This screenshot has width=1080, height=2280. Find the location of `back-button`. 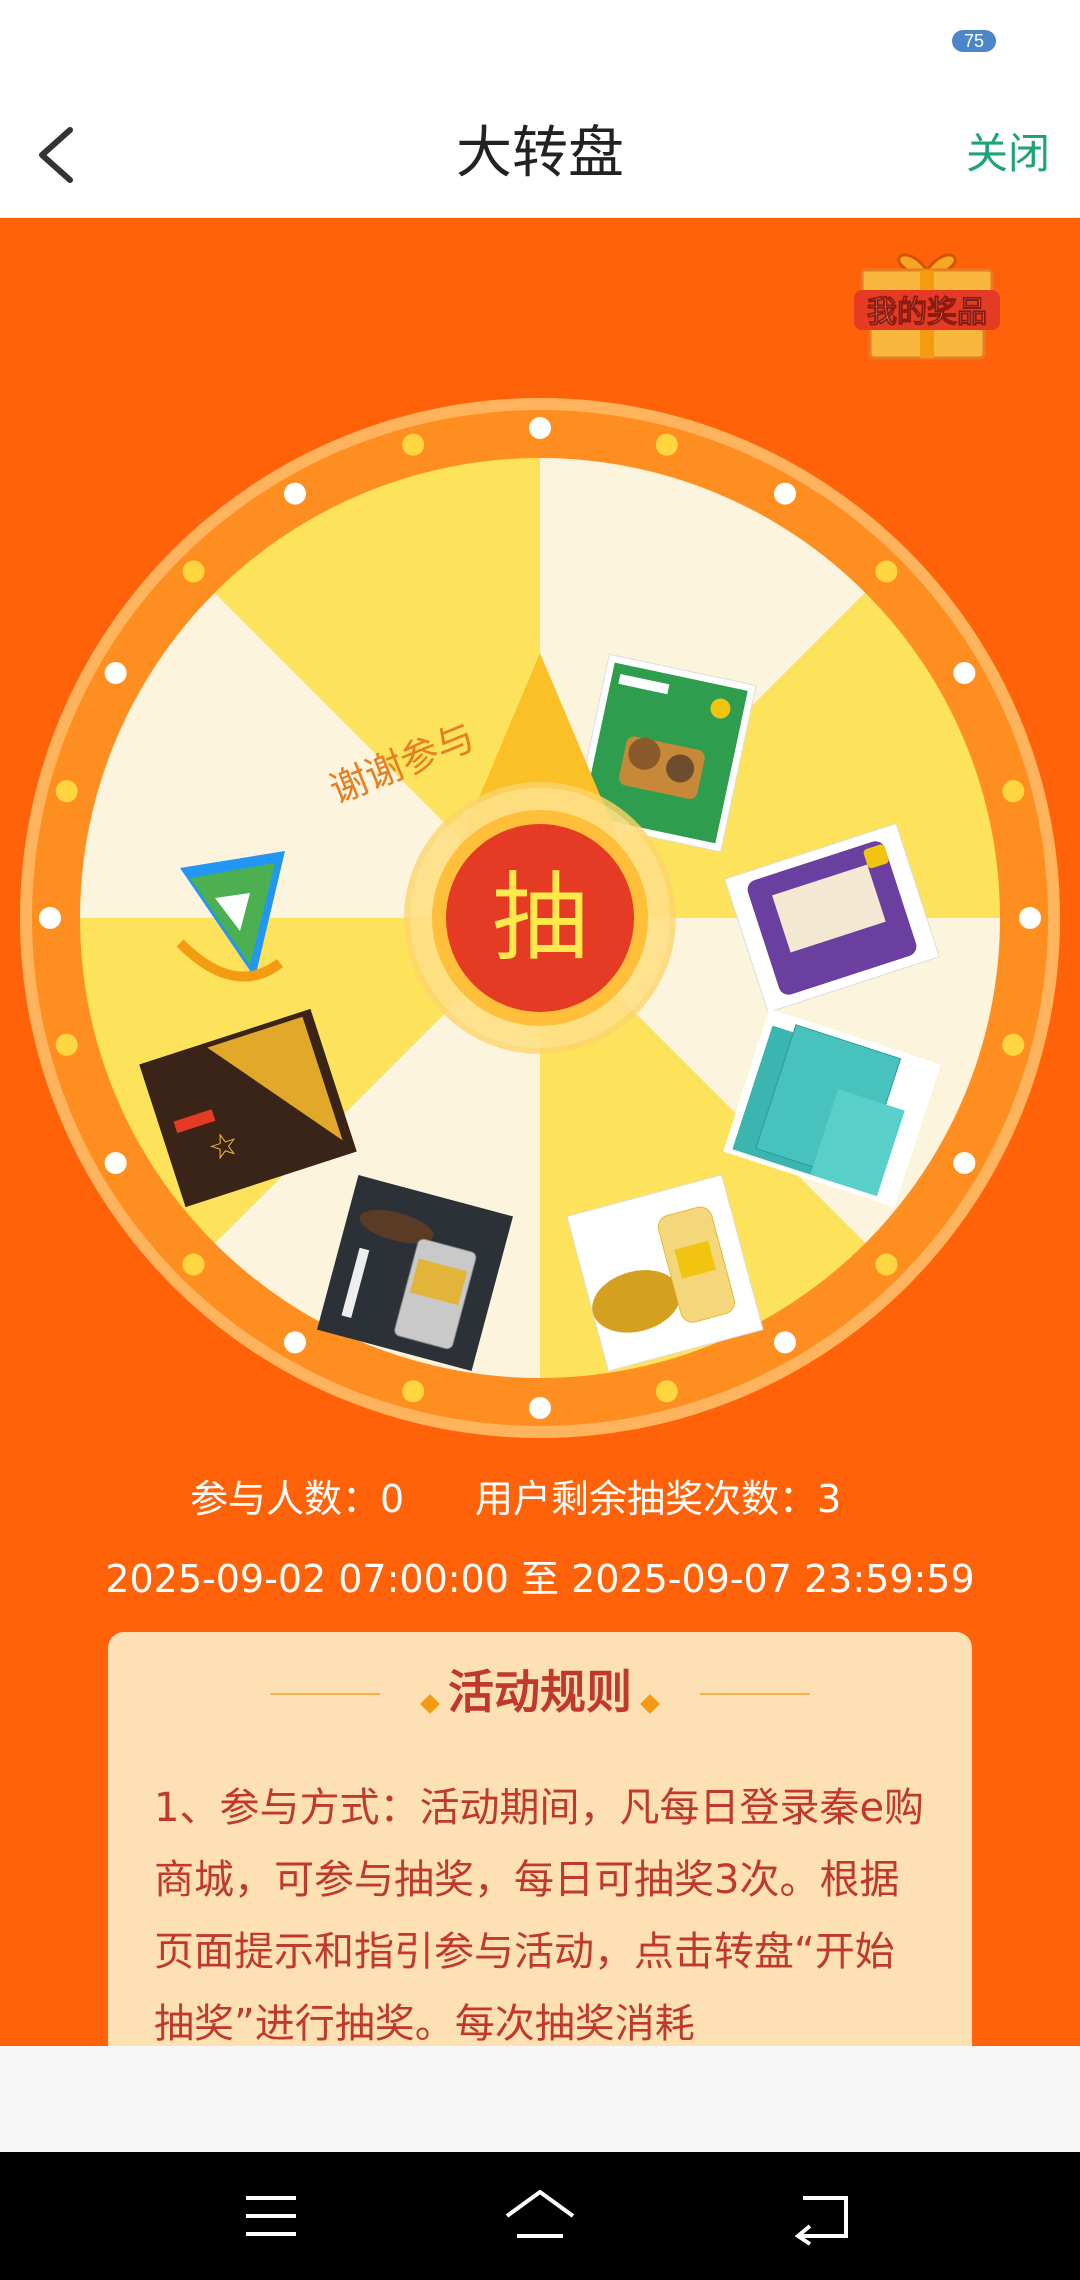

back-button is located at coordinates (65, 155).